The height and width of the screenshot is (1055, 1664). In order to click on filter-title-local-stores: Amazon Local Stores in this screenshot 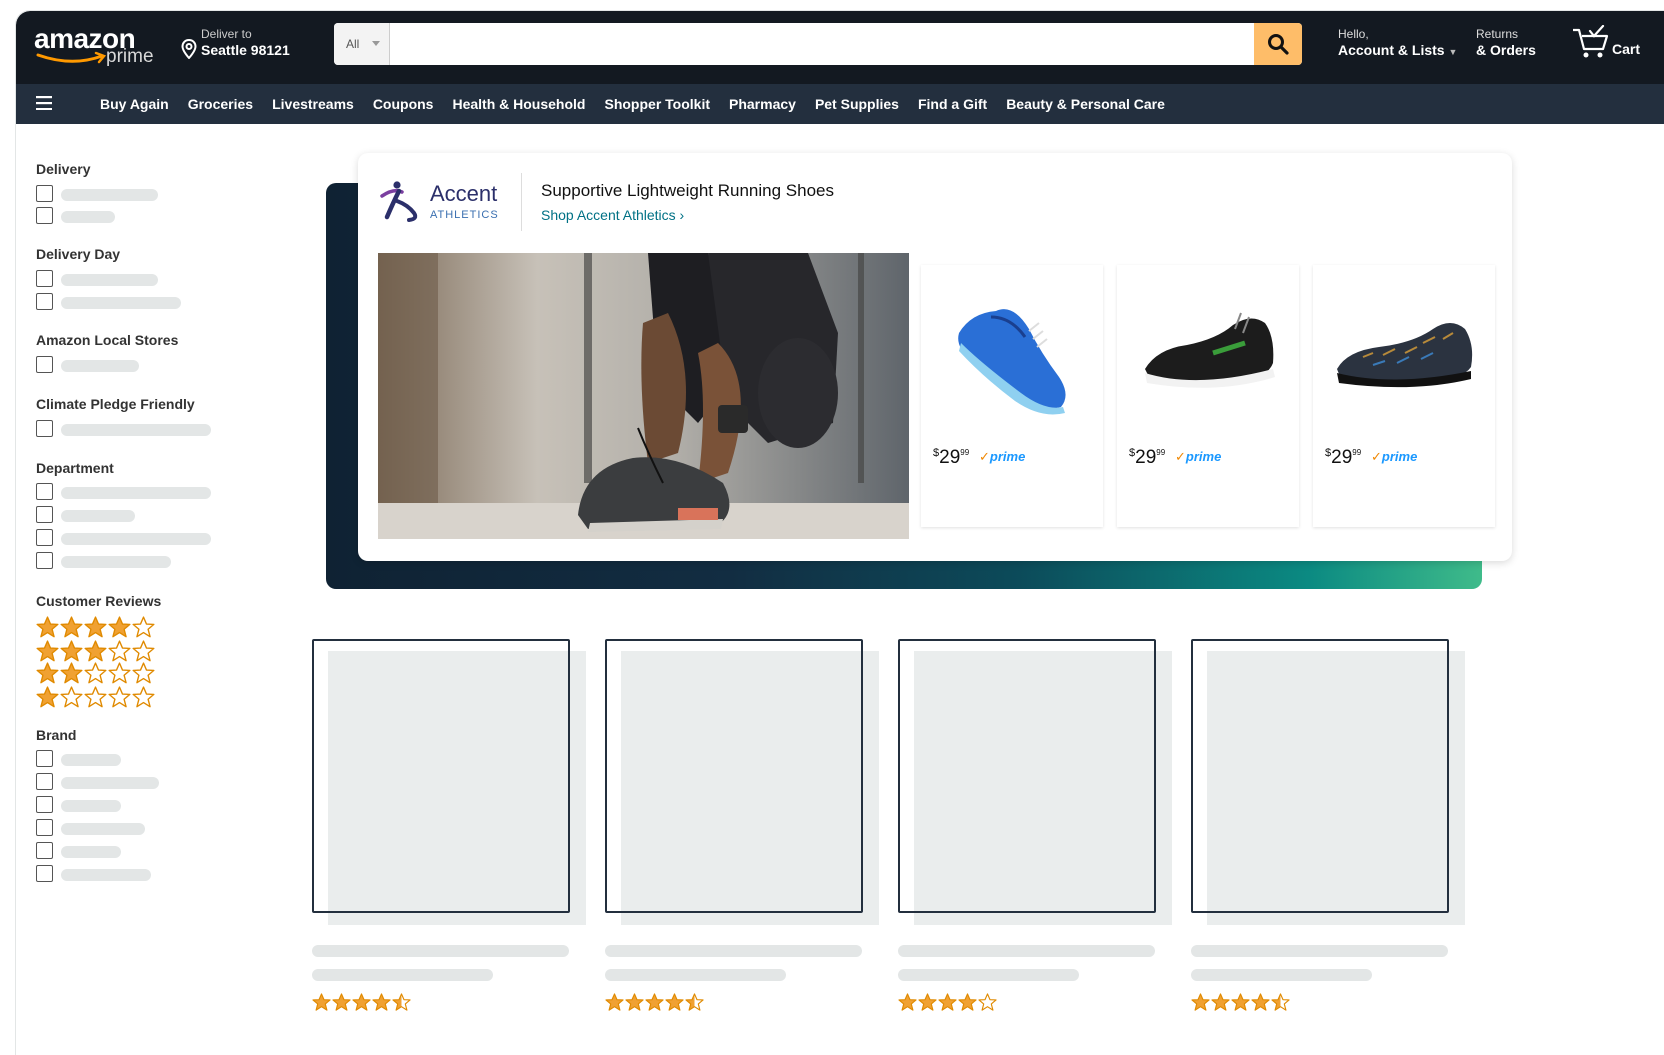, I will do `click(107, 340)`.